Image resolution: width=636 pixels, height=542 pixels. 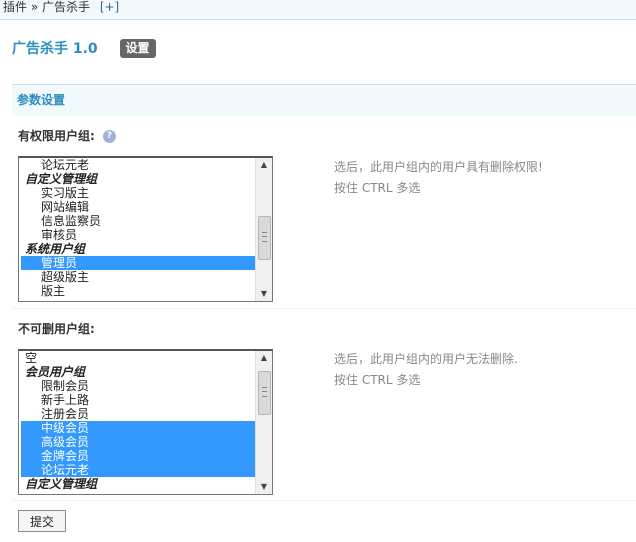 What do you see at coordinates (138, 386) in the screenshot?
I see `list-option: 限制会员` at bounding box center [138, 386].